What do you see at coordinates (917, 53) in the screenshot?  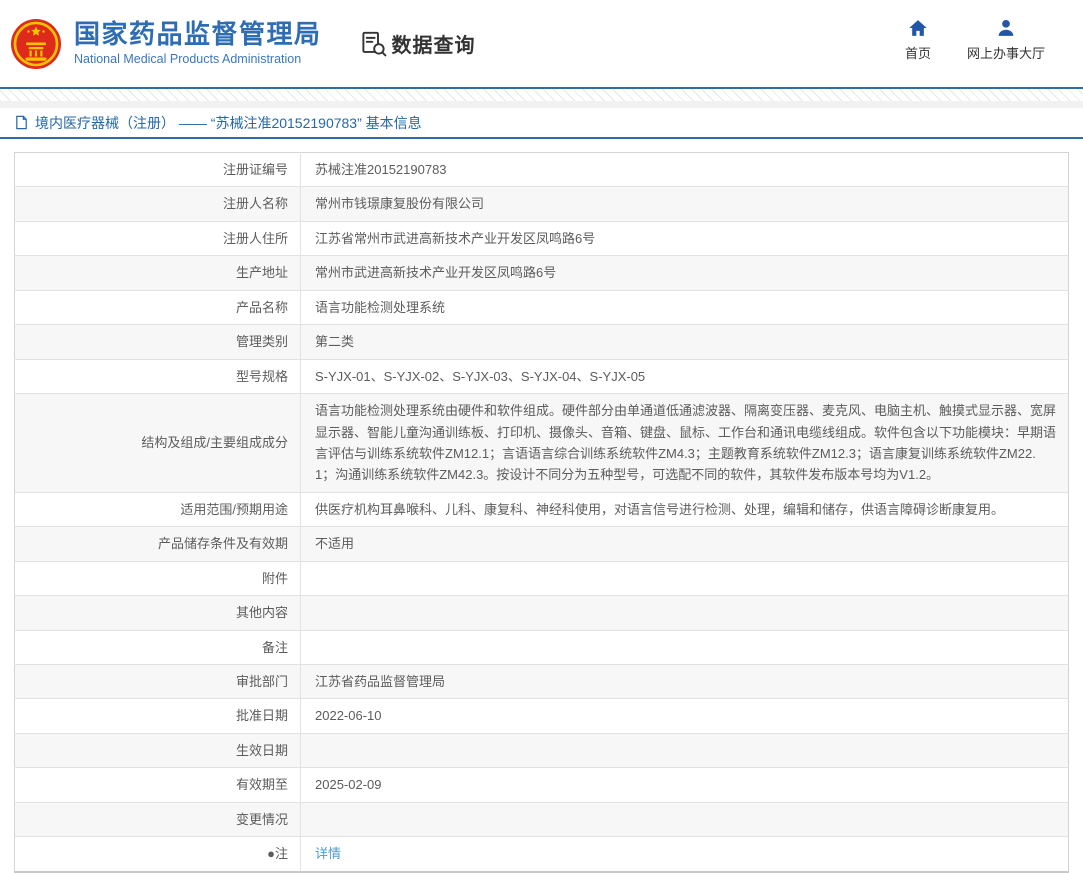 I see `nav-home-label: 首页` at bounding box center [917, 53].